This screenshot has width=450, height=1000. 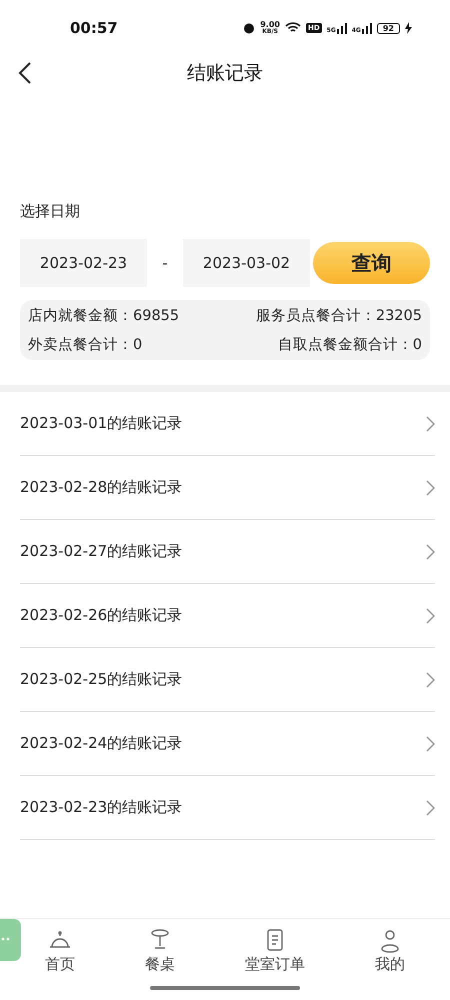 What do you see at coordinates (94, 28) in the screenshot?
I see `status-time: 00:57` at bounding box center [94, 28].